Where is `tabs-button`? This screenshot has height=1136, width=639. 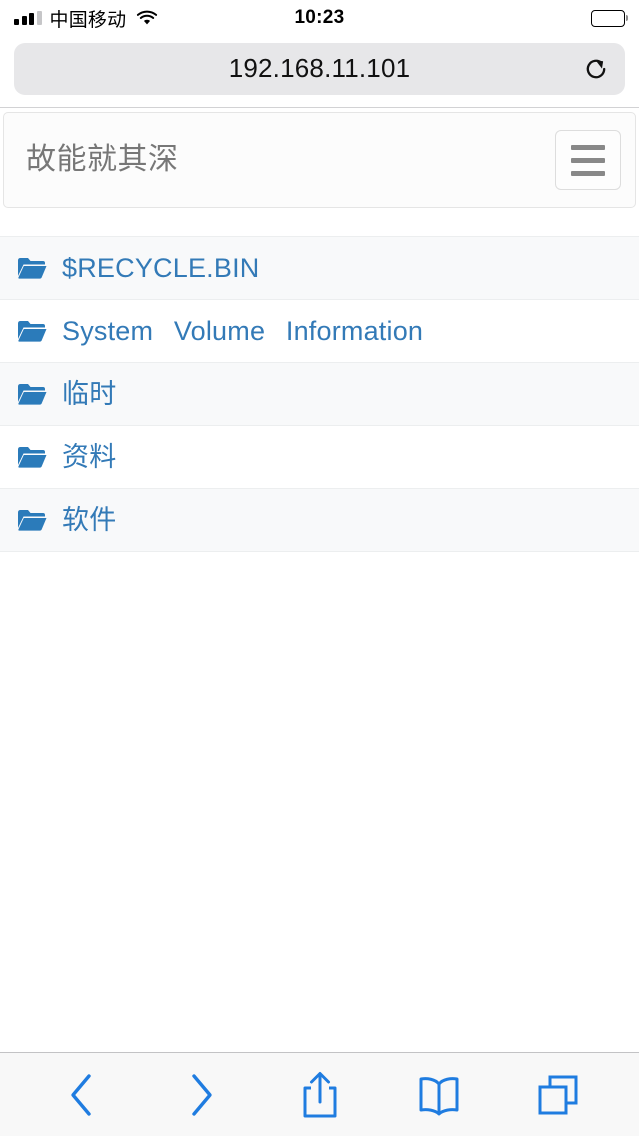 tabs-button is located at coordinates (558, 1095).